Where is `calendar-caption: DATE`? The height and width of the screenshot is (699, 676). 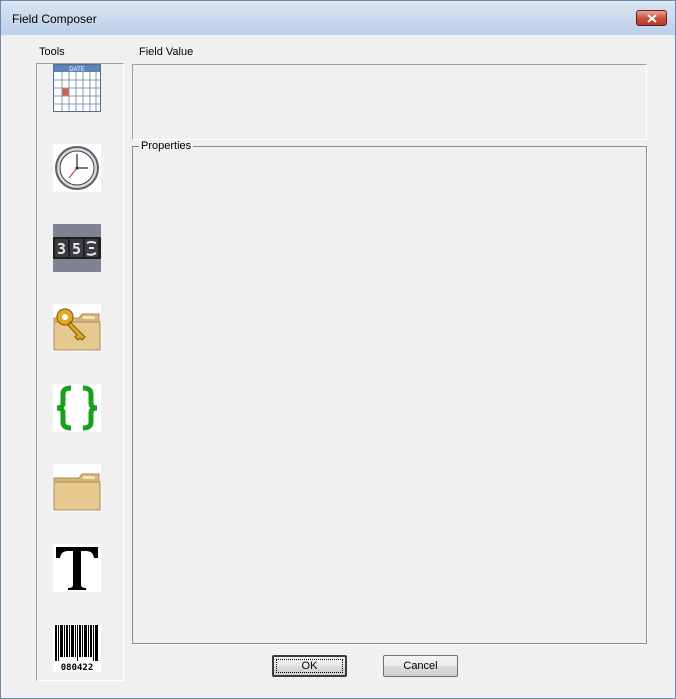 calendar-caption: DATE is located at coordinates (77, 70).